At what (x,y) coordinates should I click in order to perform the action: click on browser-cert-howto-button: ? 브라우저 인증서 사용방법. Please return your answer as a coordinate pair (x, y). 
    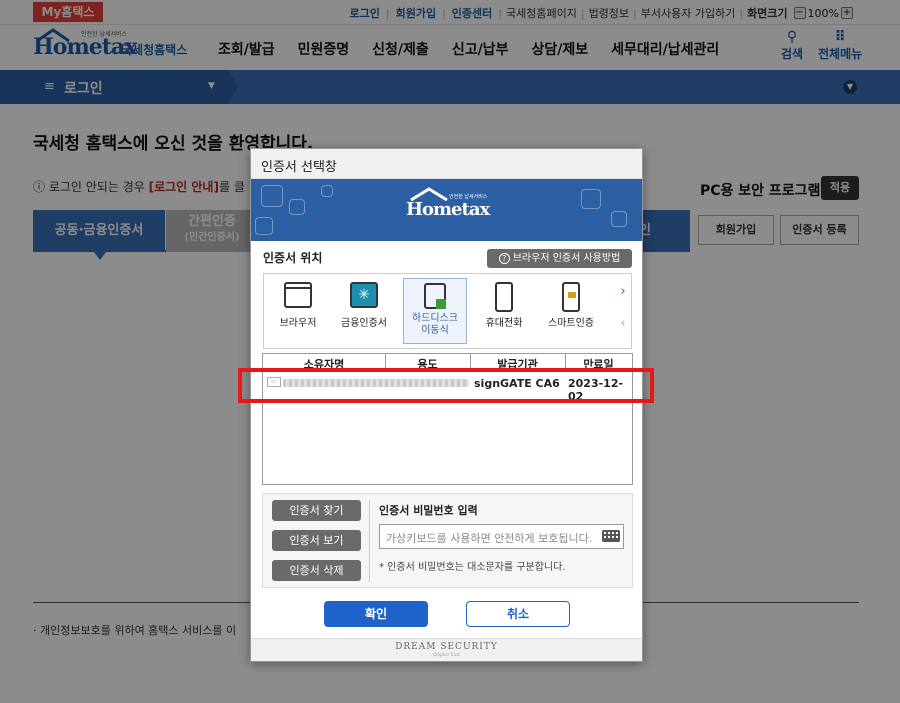
    Looking at the image, I should click on (559, 258).